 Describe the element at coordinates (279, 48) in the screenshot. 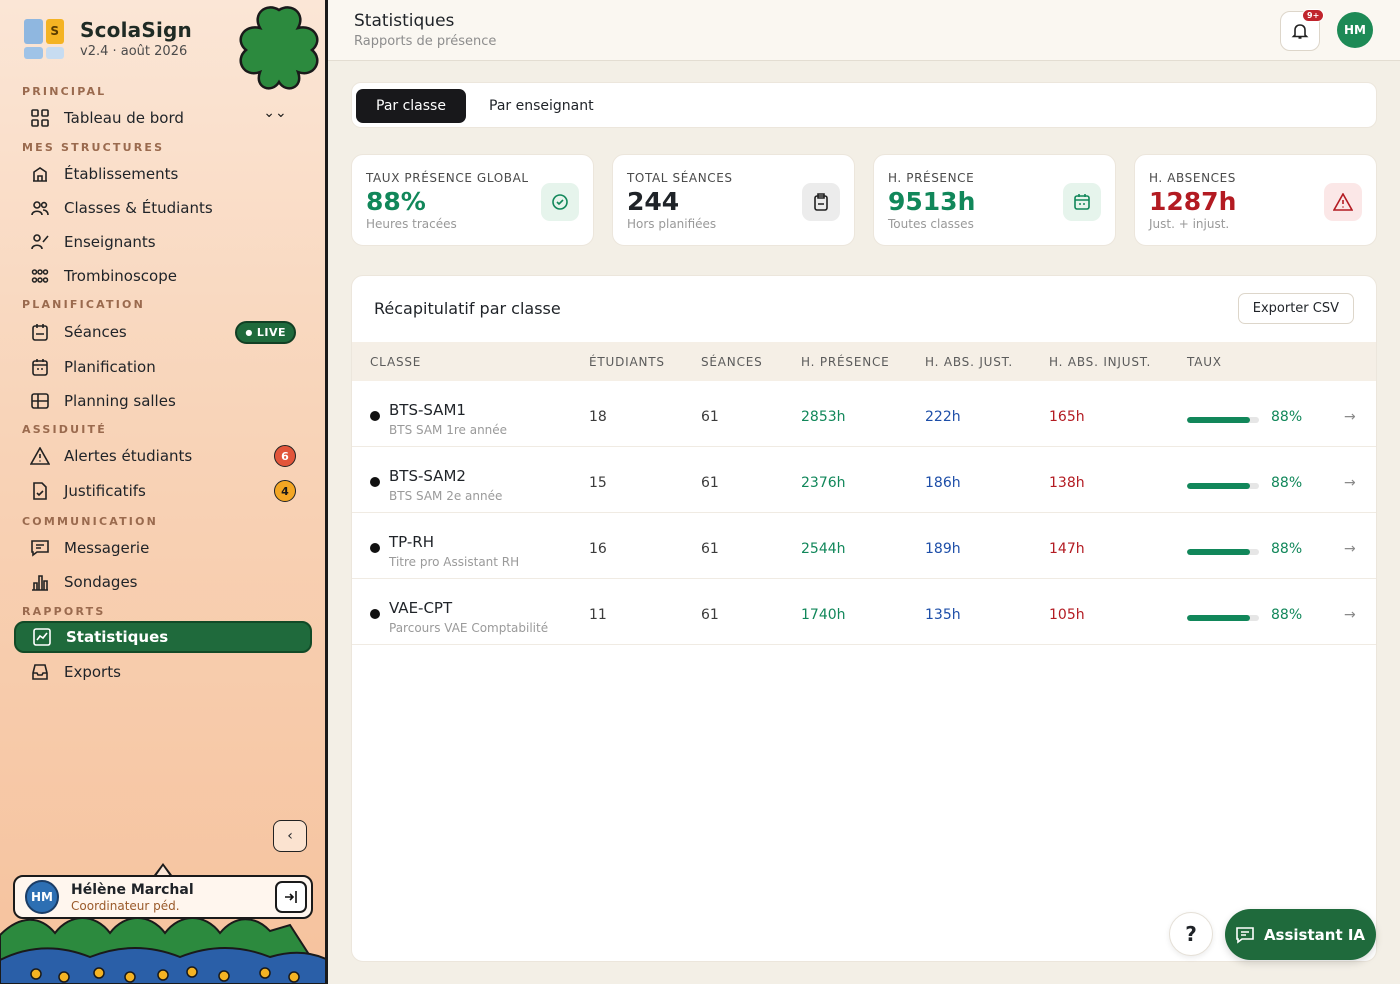

I see `clover-decoration` at that location.